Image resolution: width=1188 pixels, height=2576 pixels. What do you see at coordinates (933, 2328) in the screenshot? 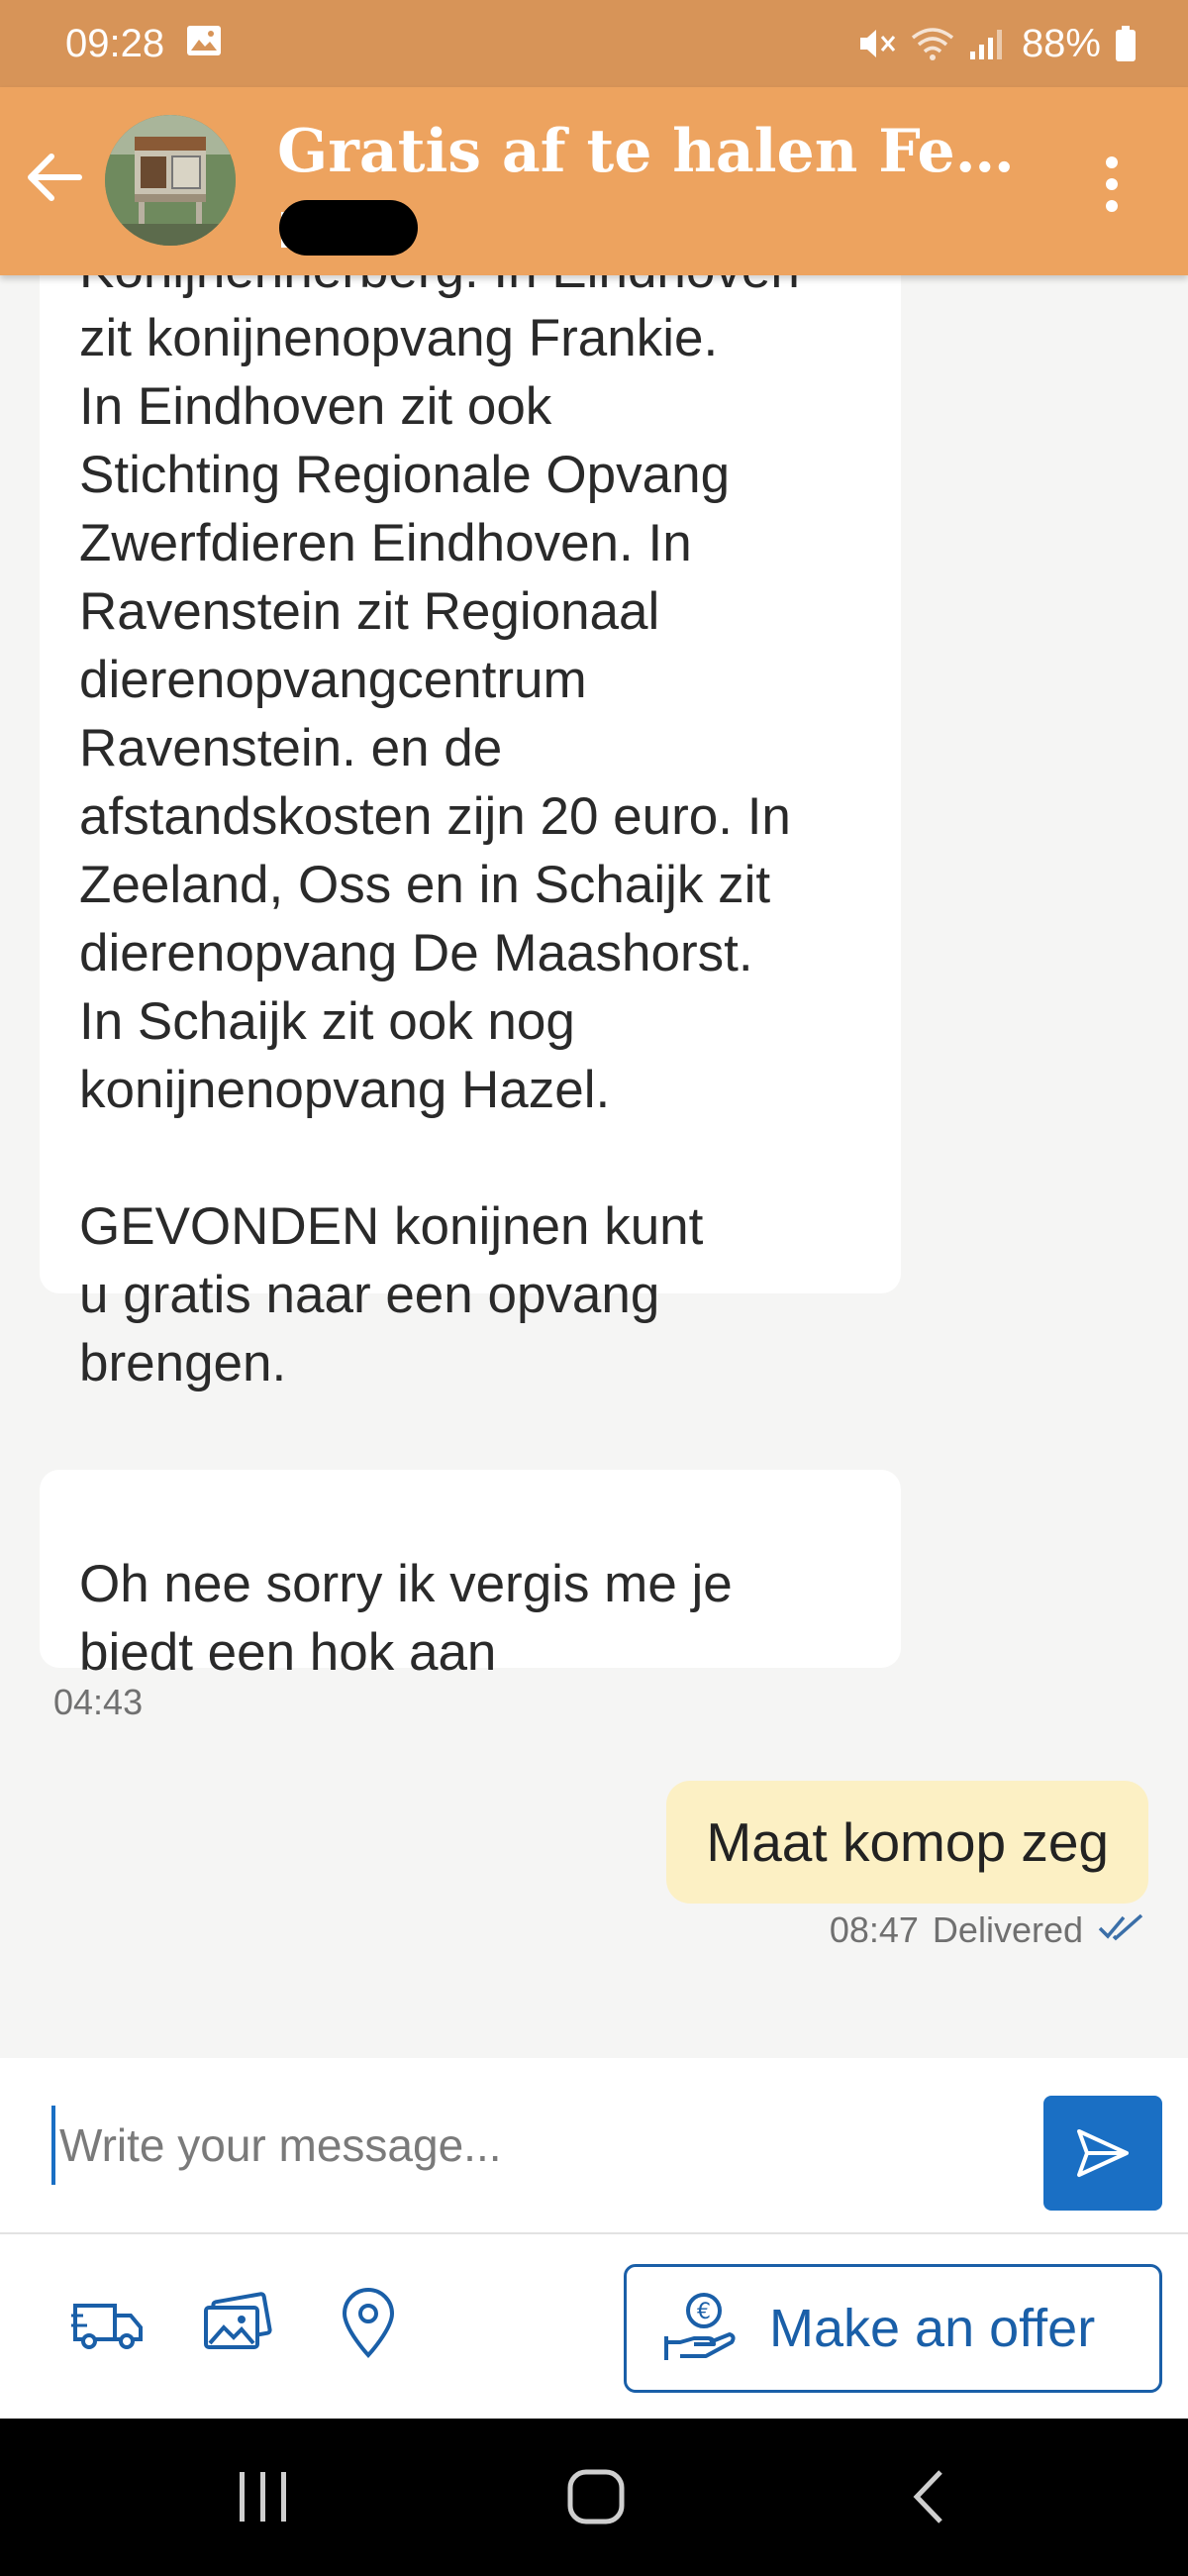
I see `offer-label: Make an offer` at bounding box center [933, 2328].